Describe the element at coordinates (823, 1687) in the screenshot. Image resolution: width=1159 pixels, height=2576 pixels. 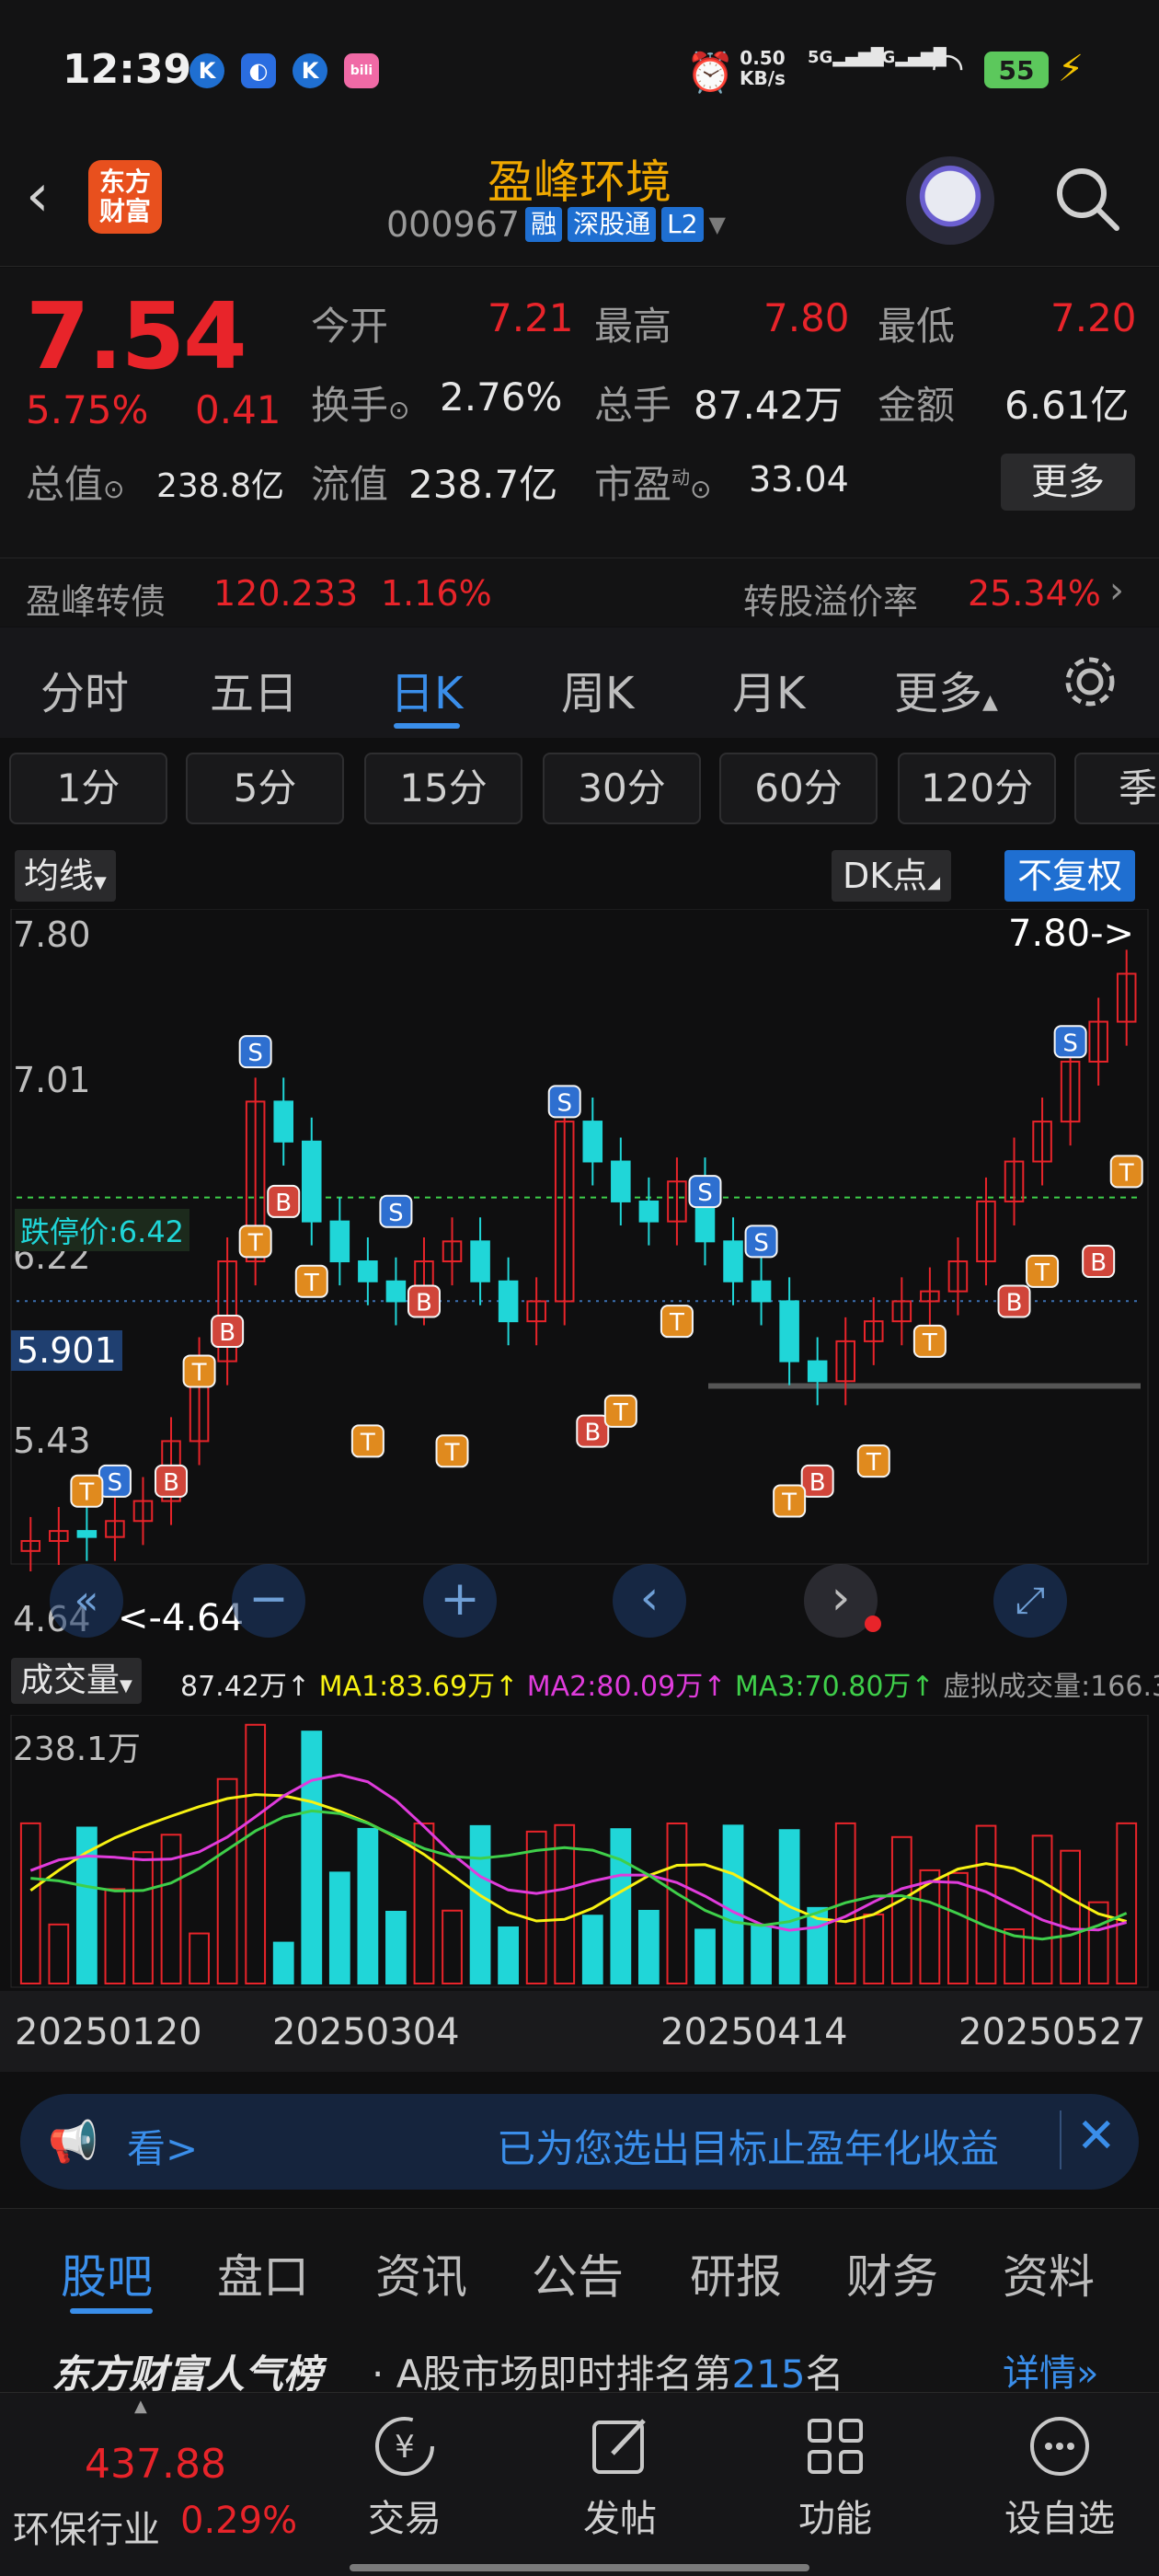
I see `ma3-legend: MA3:70.80万` at that location.